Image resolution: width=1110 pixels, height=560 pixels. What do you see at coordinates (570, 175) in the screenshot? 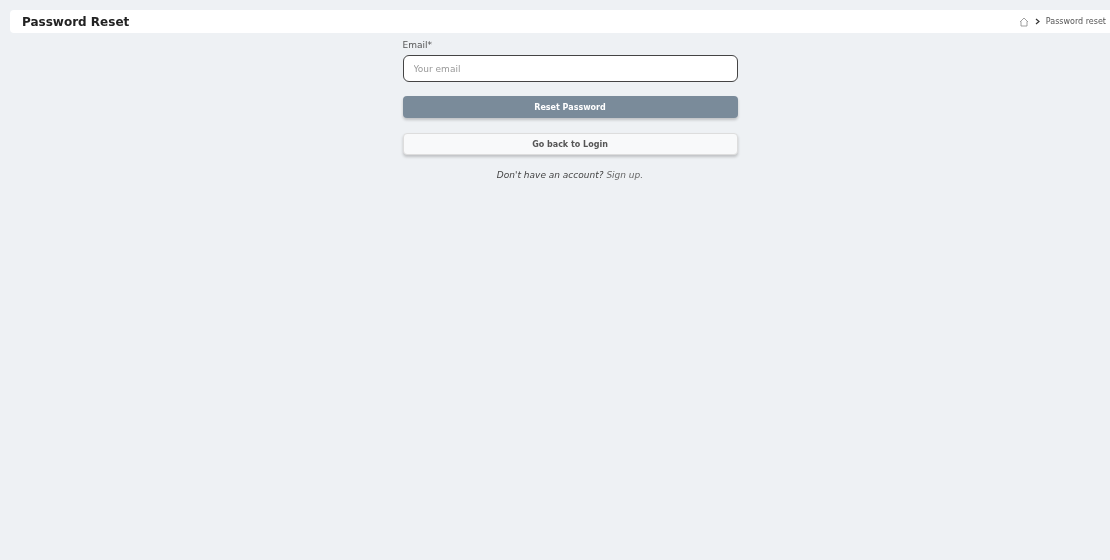
I see `signup-prompt: Don't have an account? Sign up.` at bounding box center [570, 175].